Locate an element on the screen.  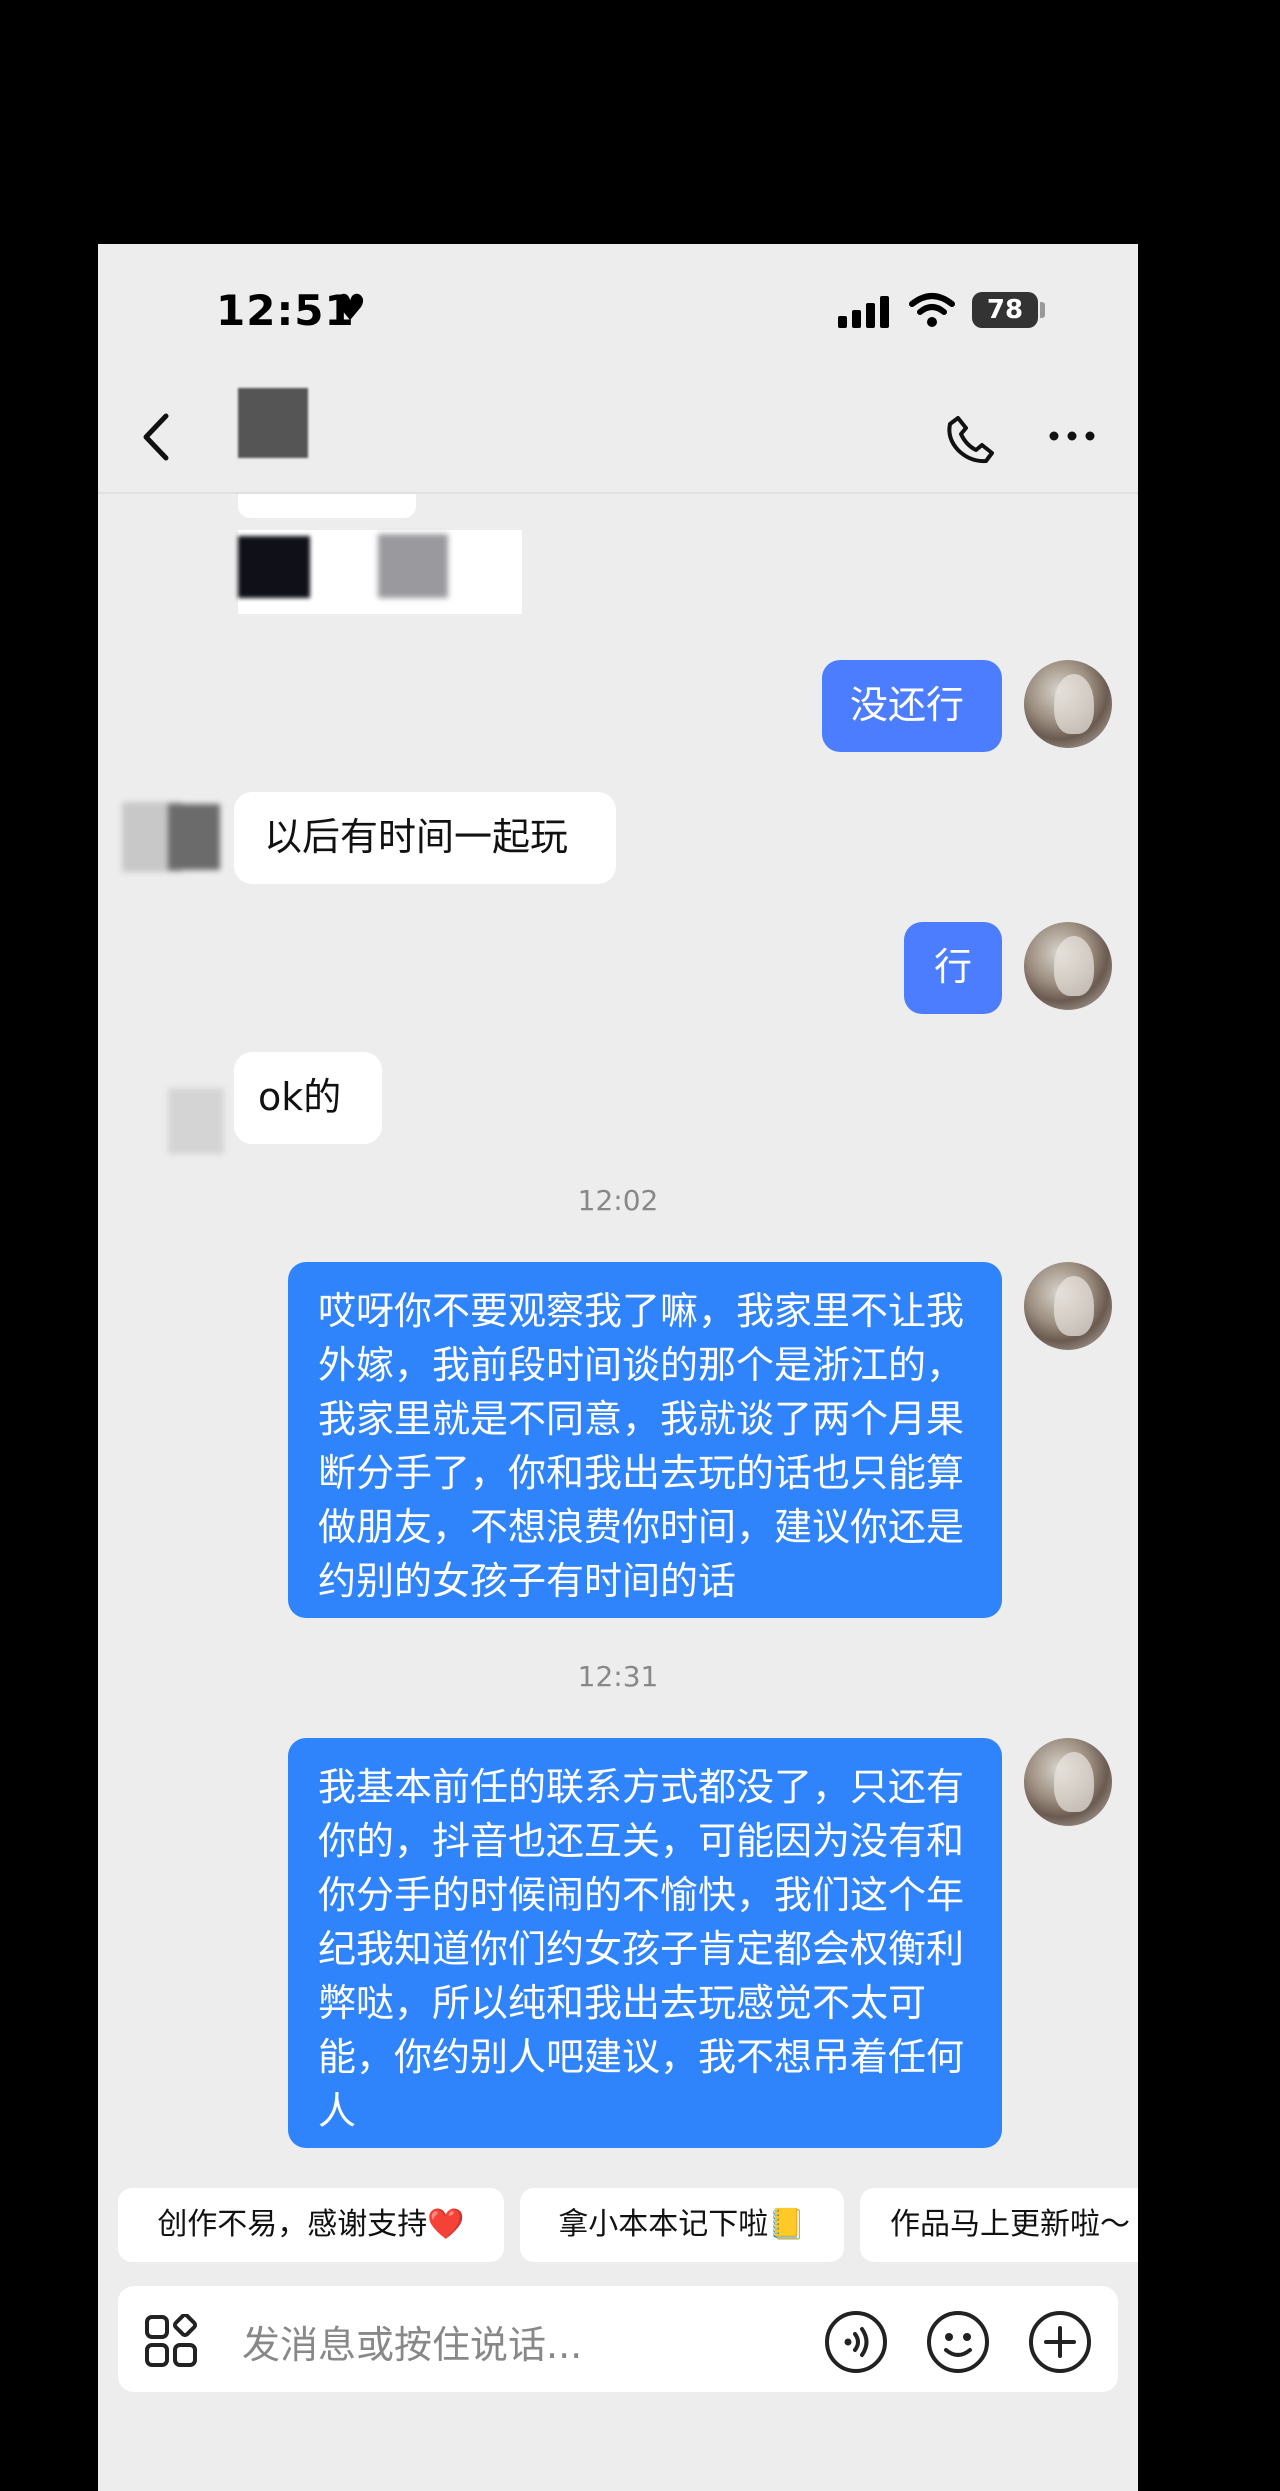
quick-reply-chip: 作品马上更新啦～ is located at coordinates (999, 2225).